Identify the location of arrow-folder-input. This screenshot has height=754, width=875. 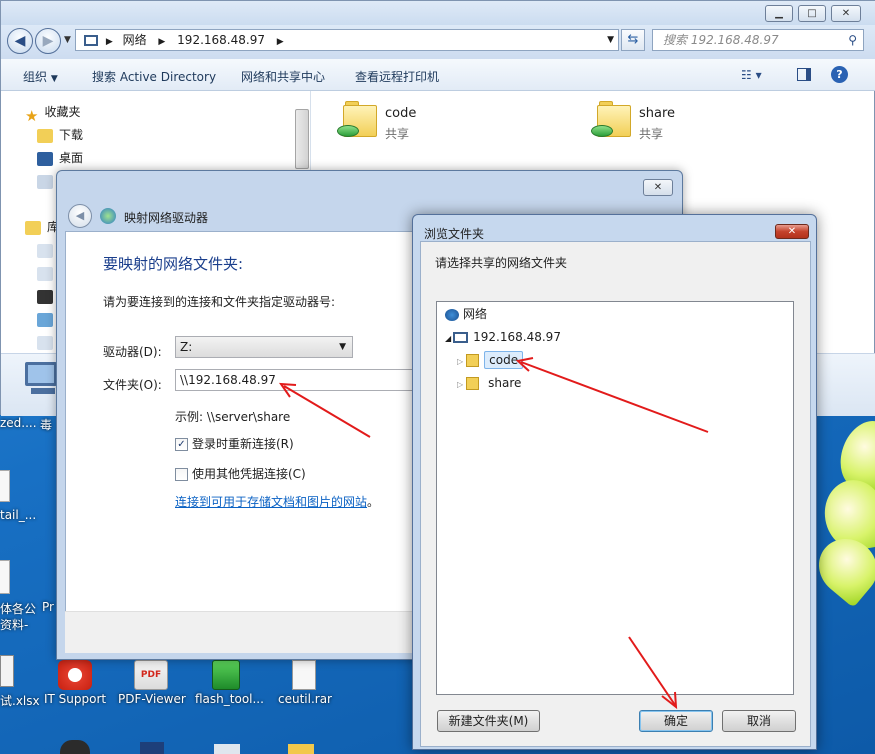
(324, 410).